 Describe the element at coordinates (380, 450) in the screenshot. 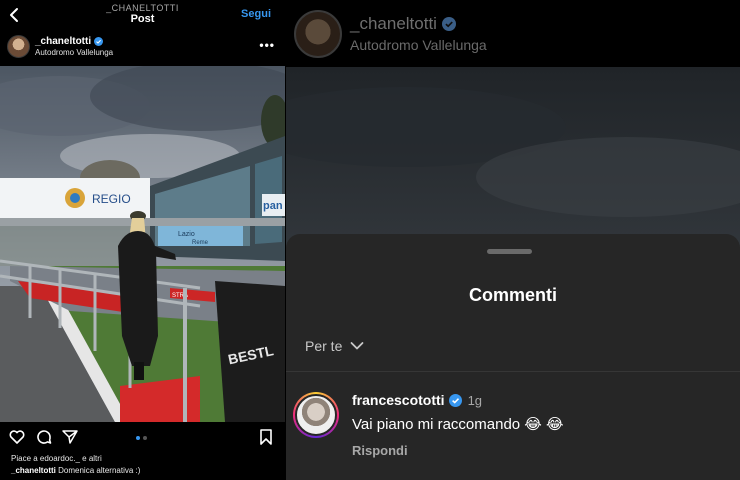

I see `reply-button: Rispondi` at that location.